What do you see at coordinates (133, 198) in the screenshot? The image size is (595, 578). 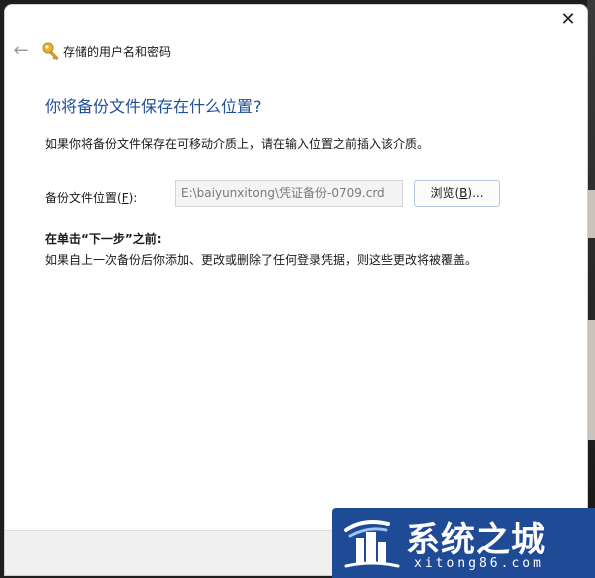 I see `label-suffix: ):` at bounding box center [133, 198].